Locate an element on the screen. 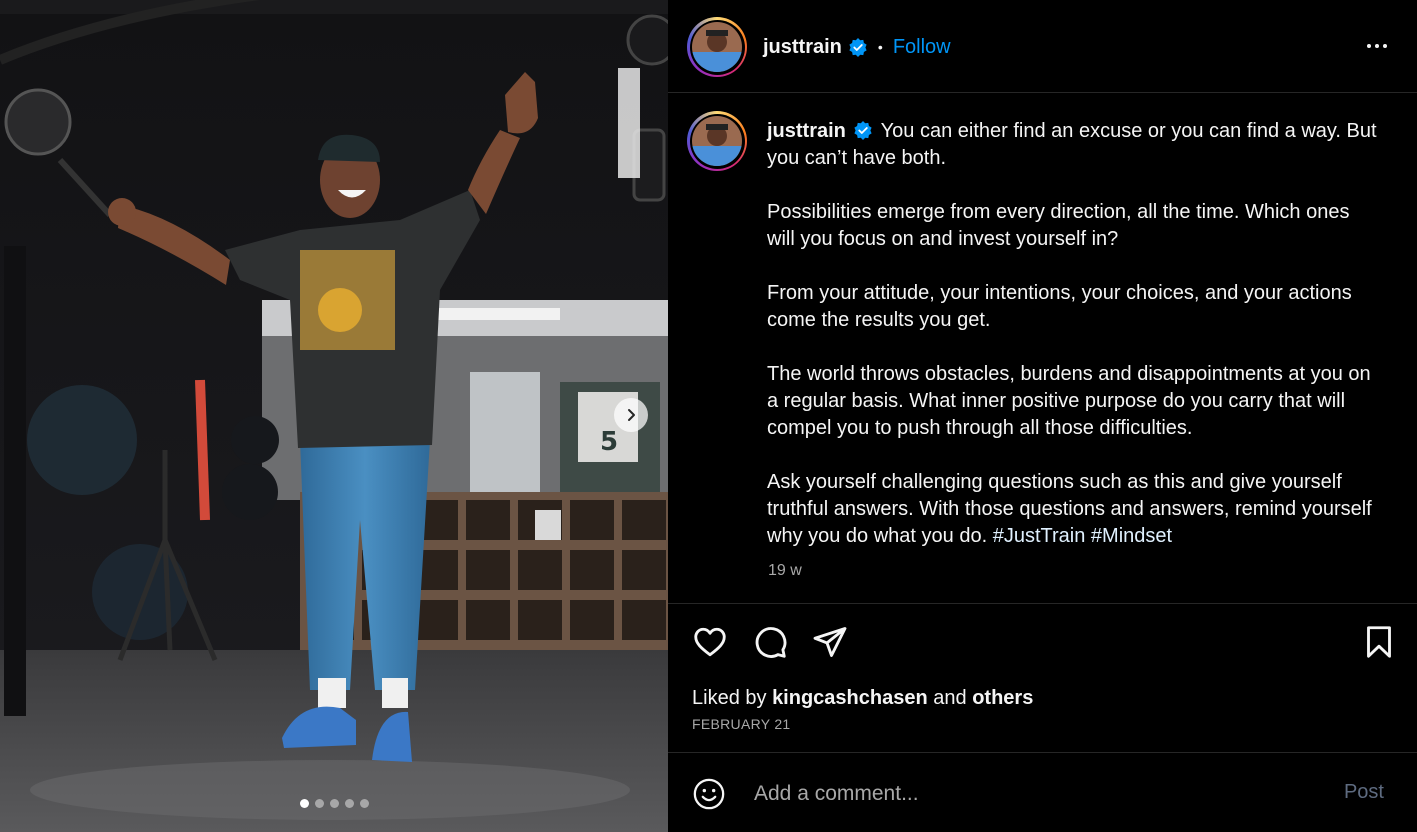 Image resolution: width=1417 pixels, height=832 pixels. comment-bar: Post is located at coordinates (1043, 794).